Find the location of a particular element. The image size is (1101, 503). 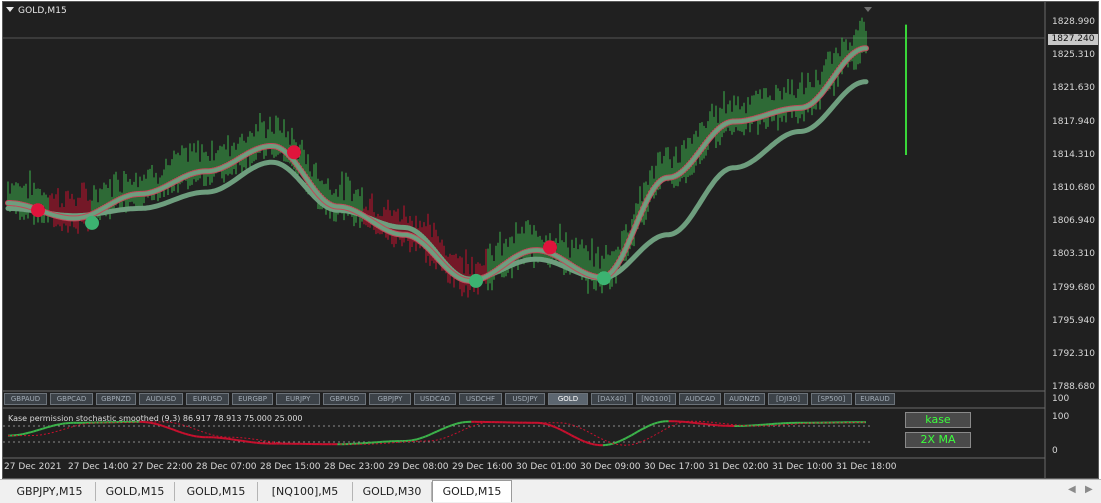

price-tick-label: 1828.990 is located at coordinates (1073, 22).